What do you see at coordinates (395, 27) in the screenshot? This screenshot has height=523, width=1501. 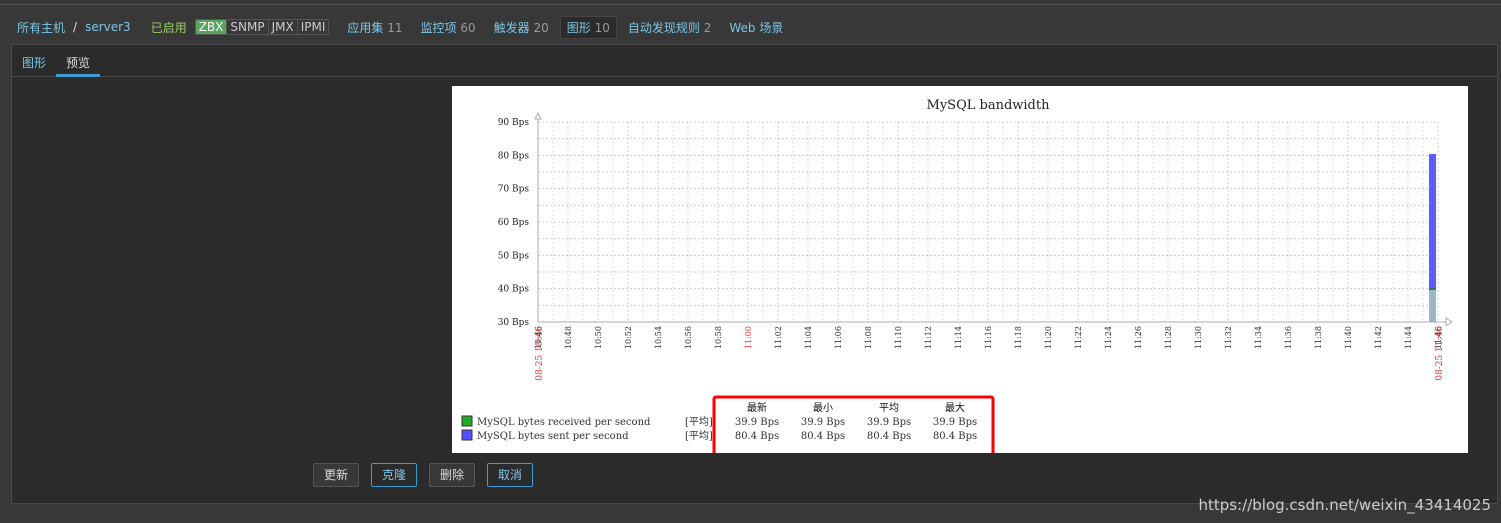 I see `nav-count: 11` at bounding box center [395, 27].